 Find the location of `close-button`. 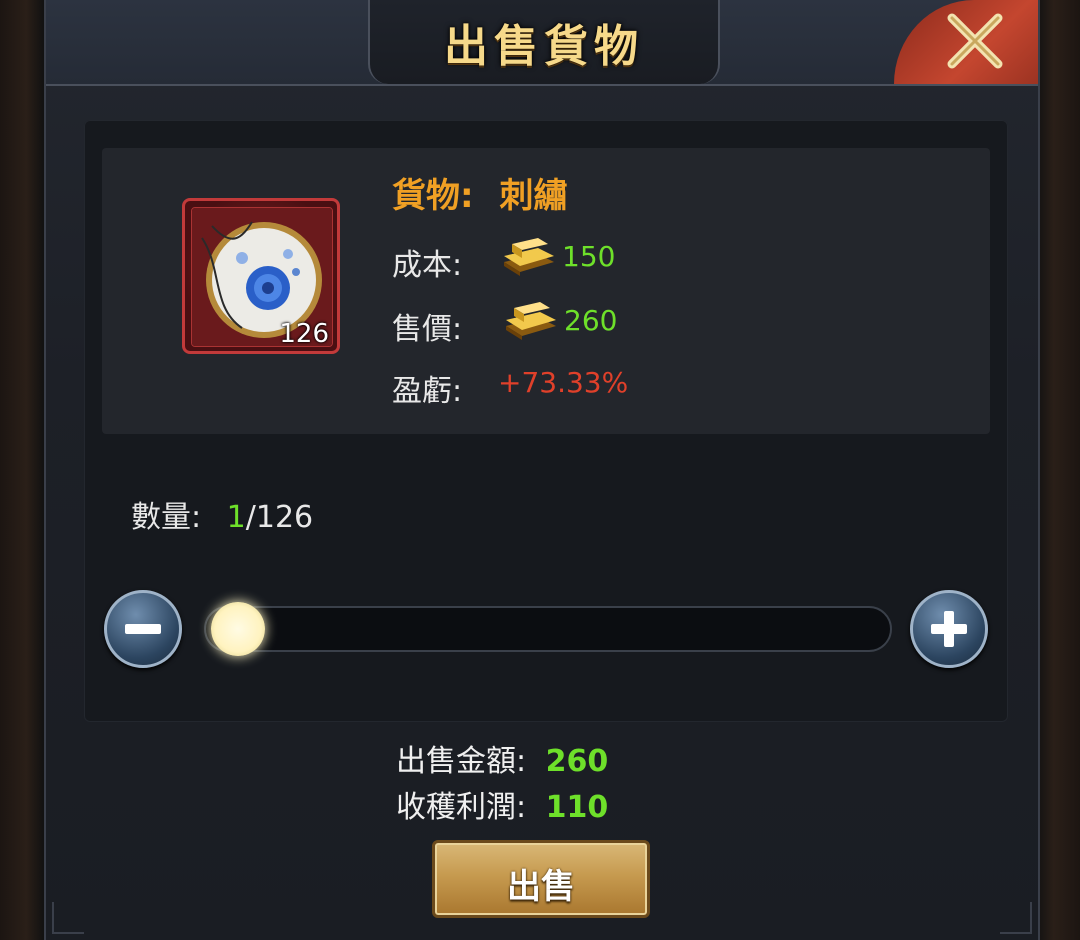

close-button is located at coordinates (966, 42).